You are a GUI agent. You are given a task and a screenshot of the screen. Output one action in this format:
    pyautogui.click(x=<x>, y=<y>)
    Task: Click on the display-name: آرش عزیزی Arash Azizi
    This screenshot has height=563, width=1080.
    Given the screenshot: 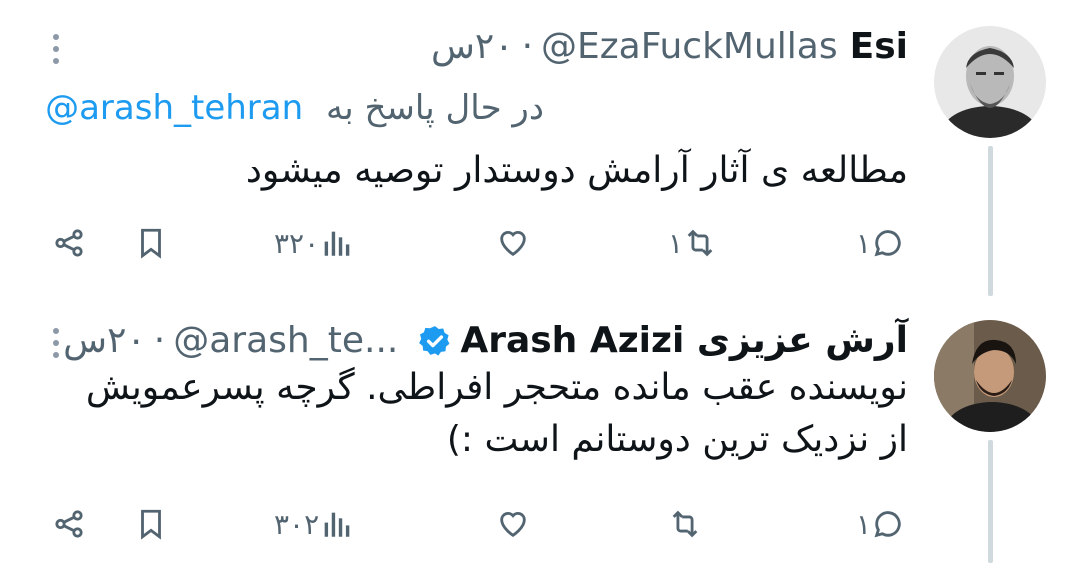 What is the action you would take?
    pyautogui.click(x=684, y=341)
    